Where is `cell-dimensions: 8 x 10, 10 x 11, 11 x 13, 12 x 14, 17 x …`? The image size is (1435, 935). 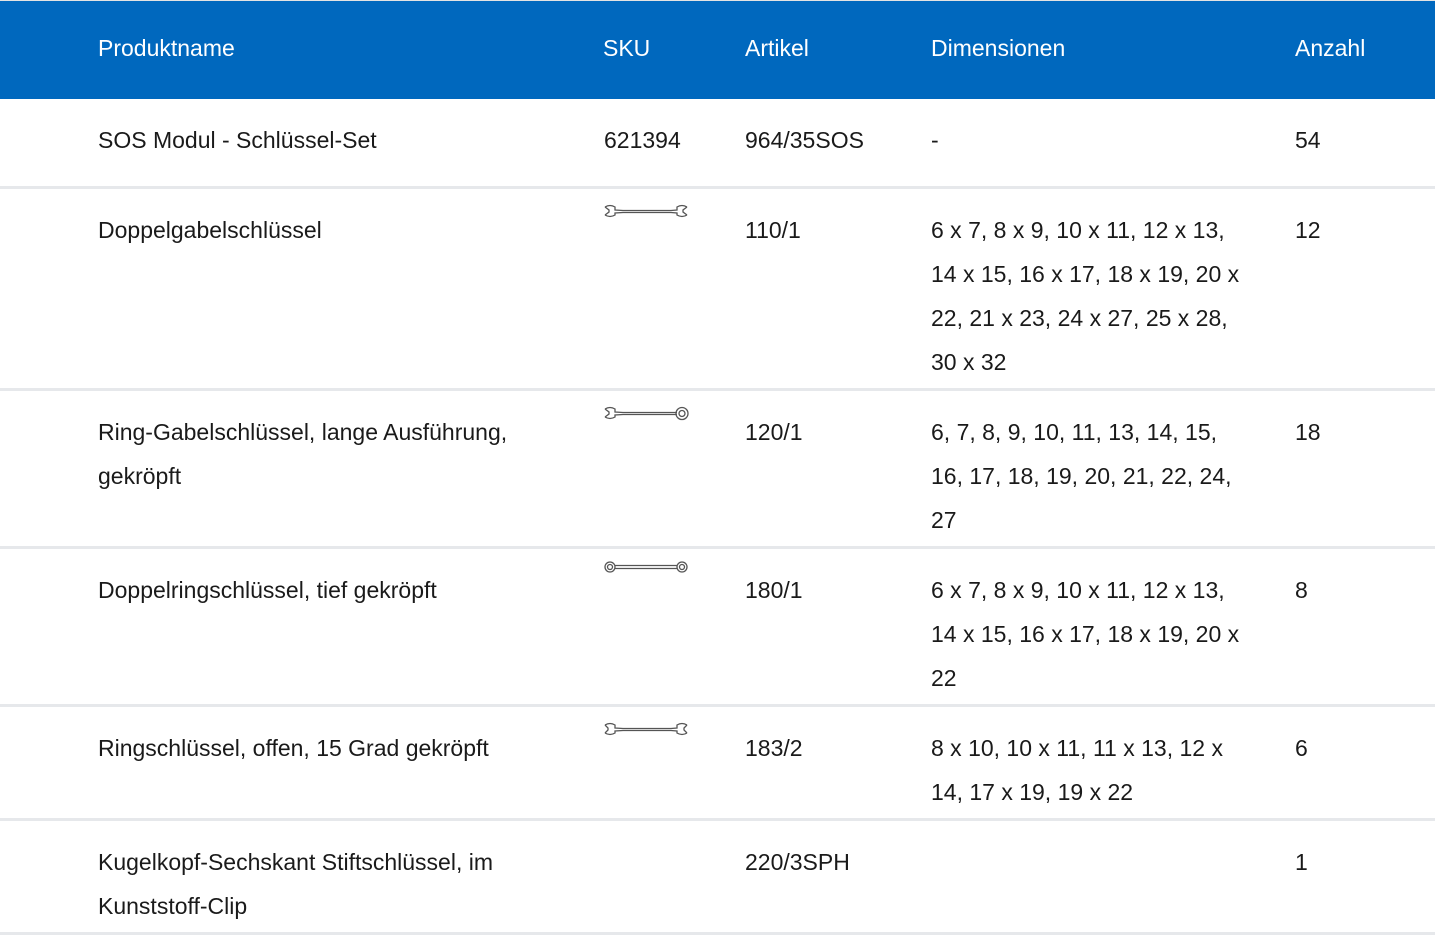 cell-dimensions: 8 x 10, 10 x 11, 11 x 13, 12 x 14, 17 x … is located at coordinates (1077, 770).